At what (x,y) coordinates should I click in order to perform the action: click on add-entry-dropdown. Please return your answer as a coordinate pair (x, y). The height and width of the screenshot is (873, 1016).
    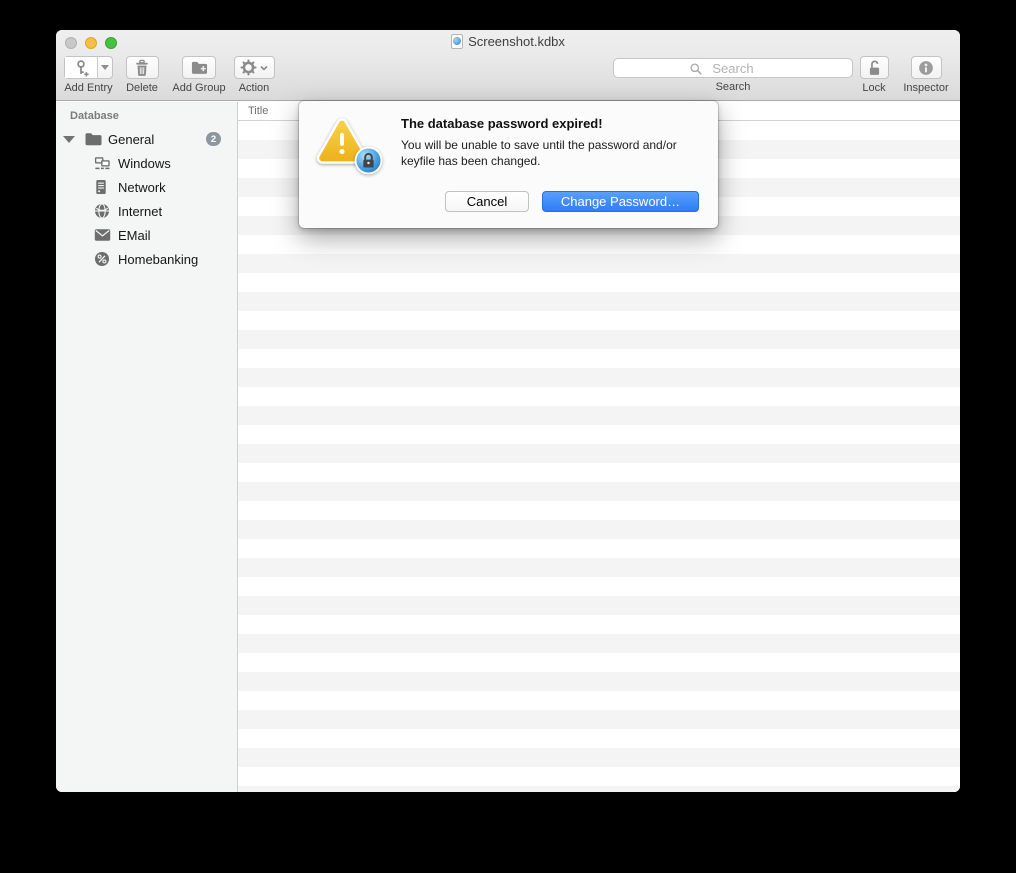
    Looking at the image, I should click on (104, 67).